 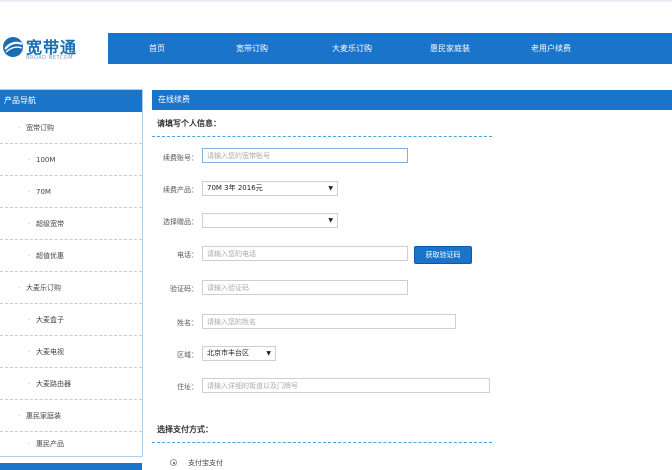 I want to click on nav-home: 首页, so click(x=157, y=48).